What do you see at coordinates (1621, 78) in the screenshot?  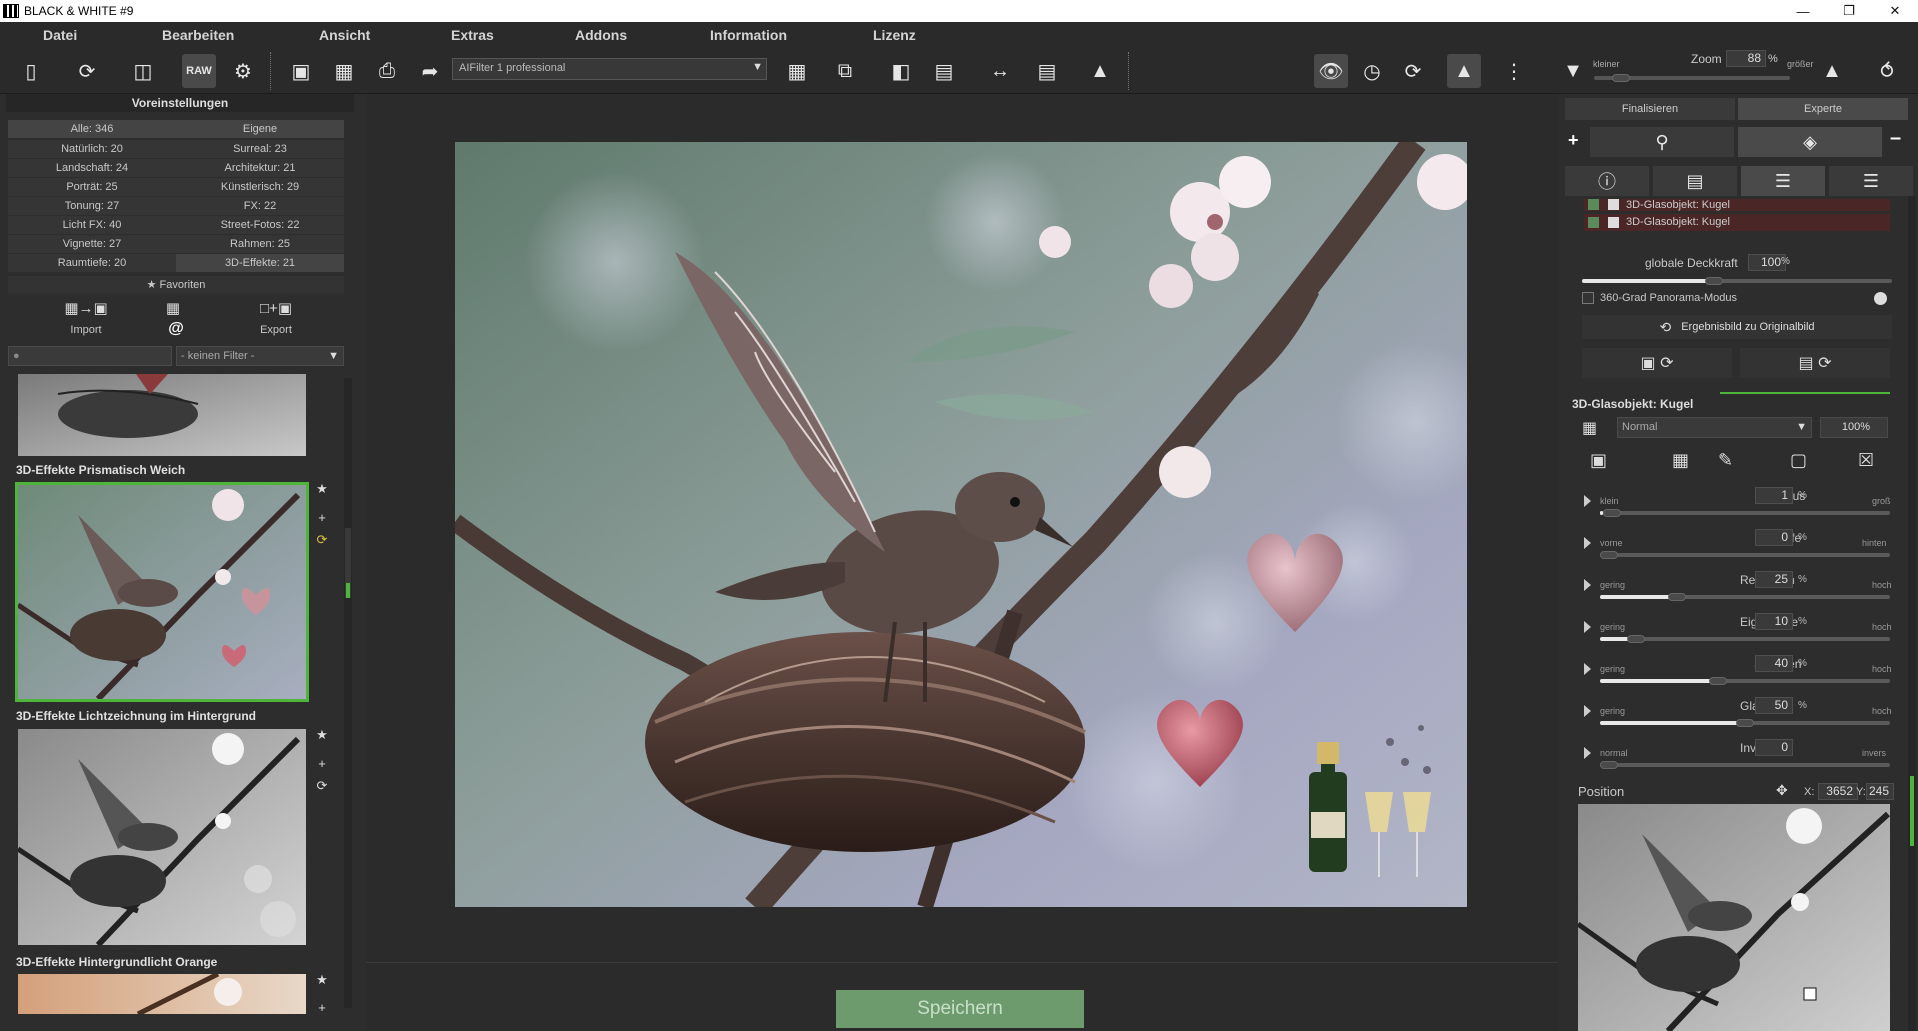 I see `zoom-slider-knob` at bounding box center [1621, 78].